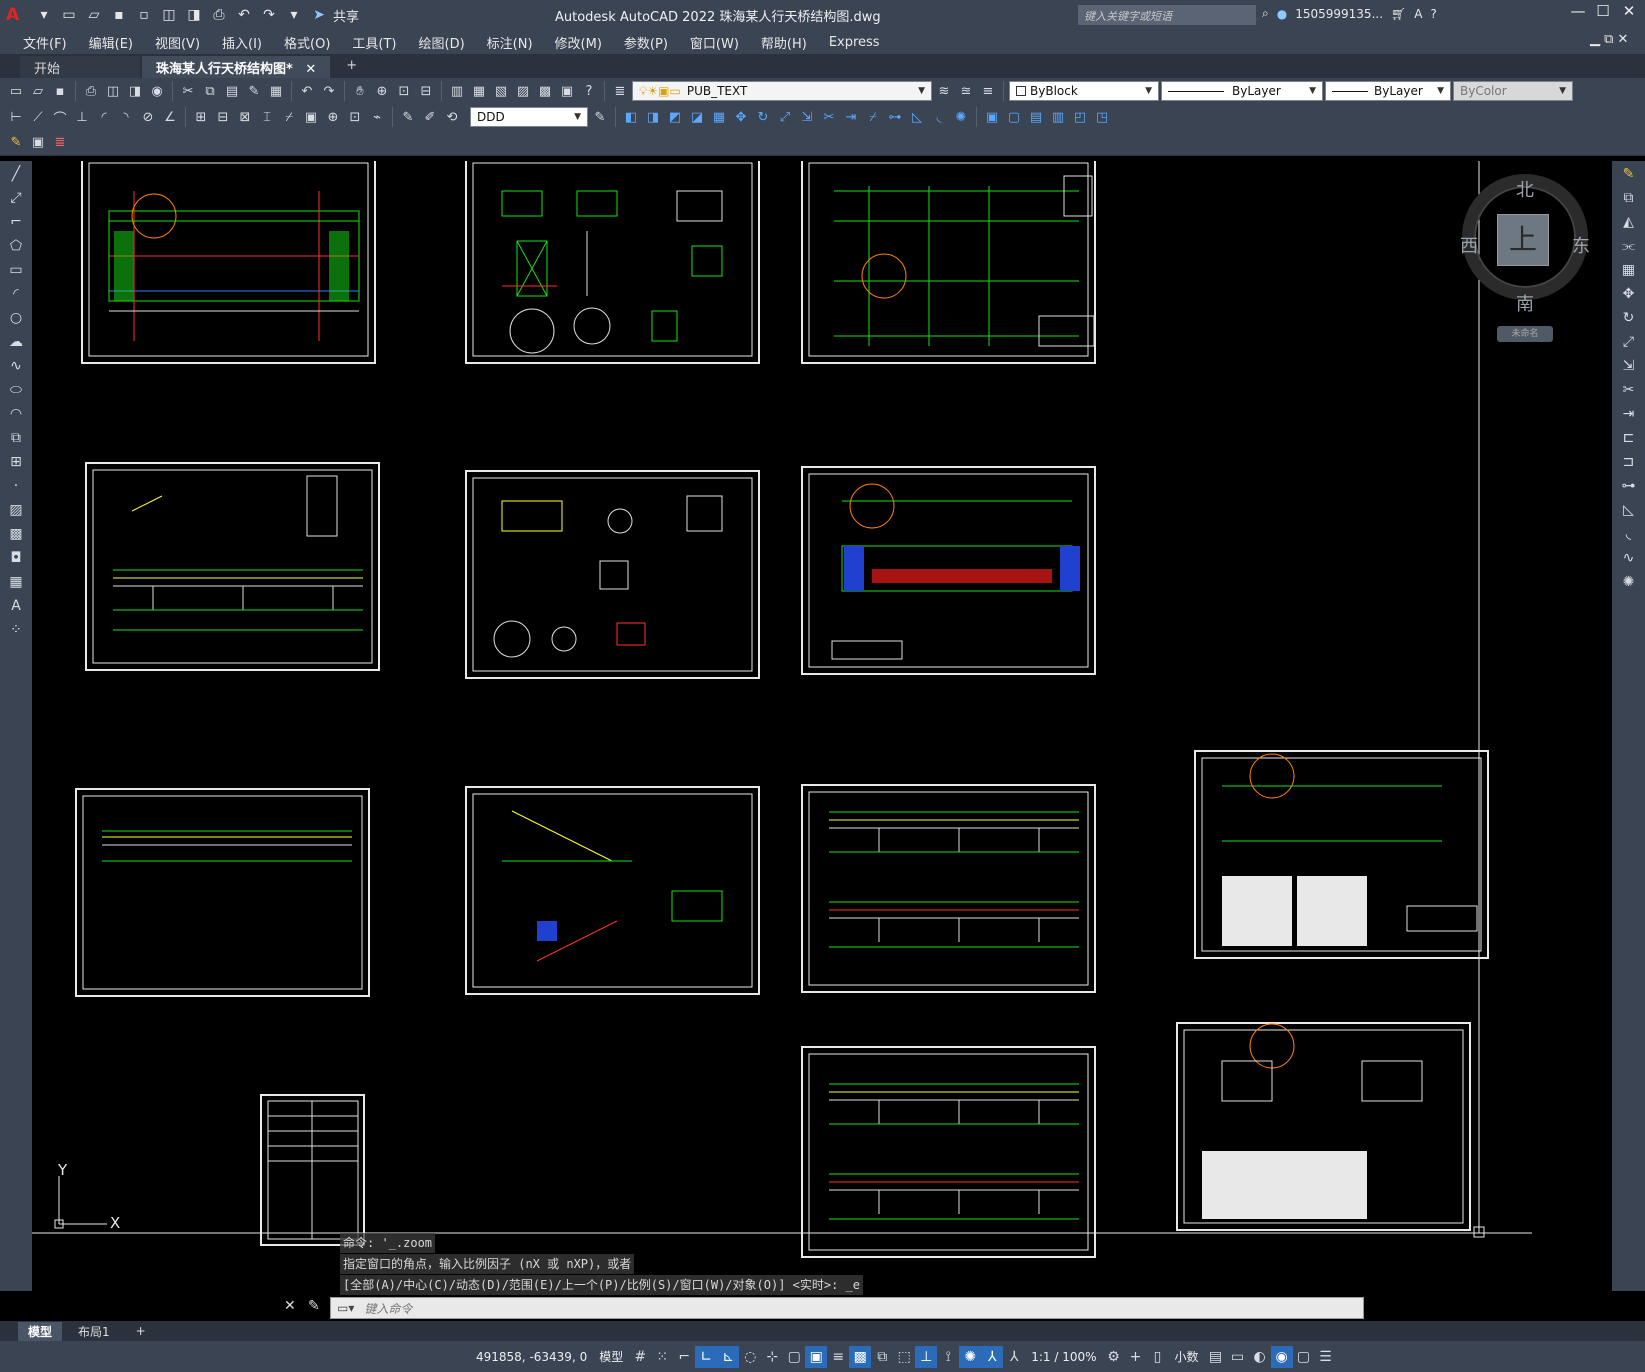 The width and height of the screenshot is (1645, 1372). I want to click on grid-icon: #, so click(640, 1357).